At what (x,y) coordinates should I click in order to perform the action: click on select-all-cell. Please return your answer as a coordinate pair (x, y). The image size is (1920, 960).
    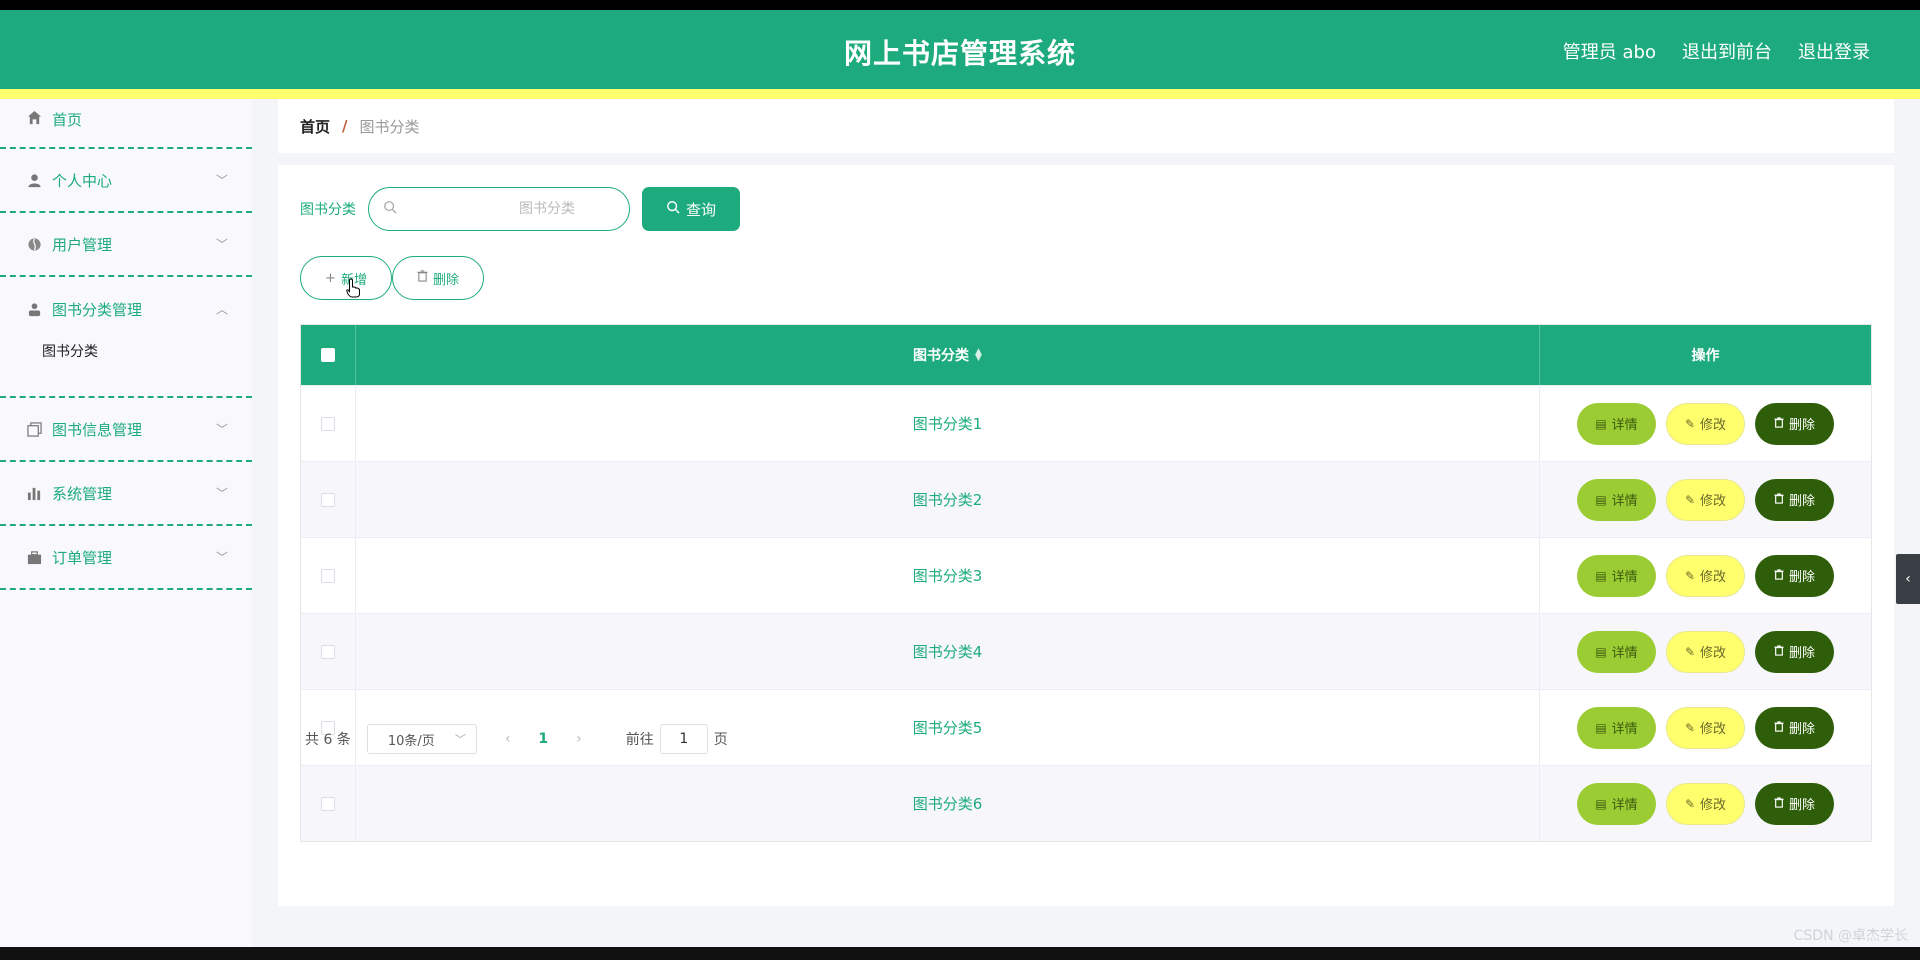
    Looking at the image, I should click on (328, 355).